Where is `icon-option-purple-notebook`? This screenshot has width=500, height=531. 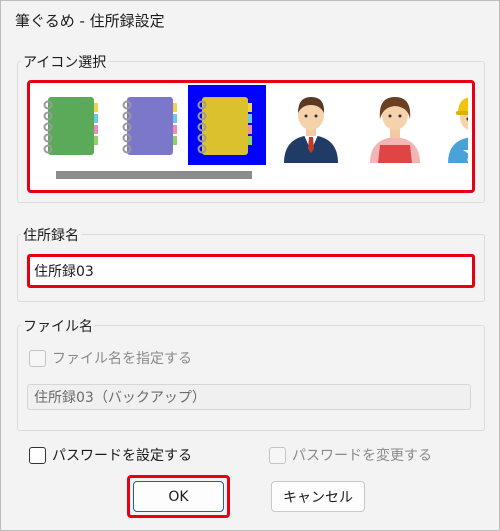 icon-option-purple-notebook is located at coordinates (152, 125).